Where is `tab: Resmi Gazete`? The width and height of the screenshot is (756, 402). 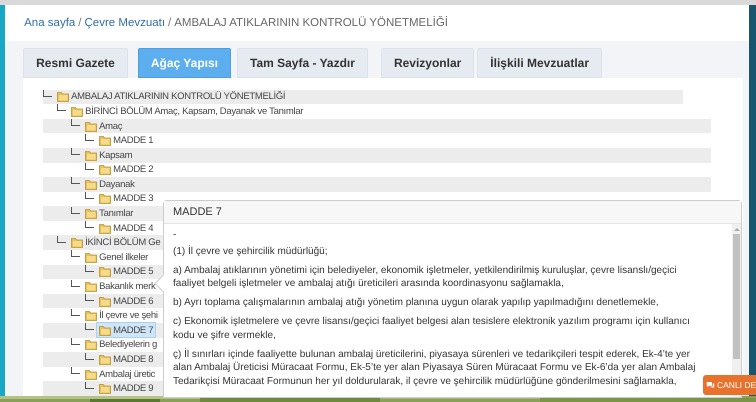 tab: Resmi Gazete is located at coordinates (75, 63).